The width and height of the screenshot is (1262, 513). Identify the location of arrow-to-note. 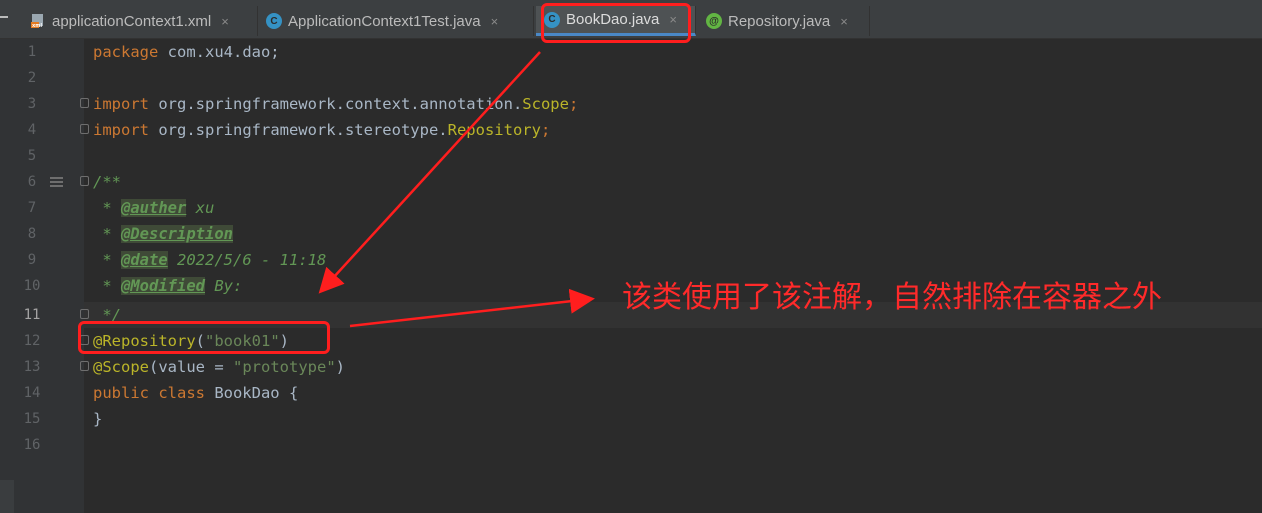
(472, 308).